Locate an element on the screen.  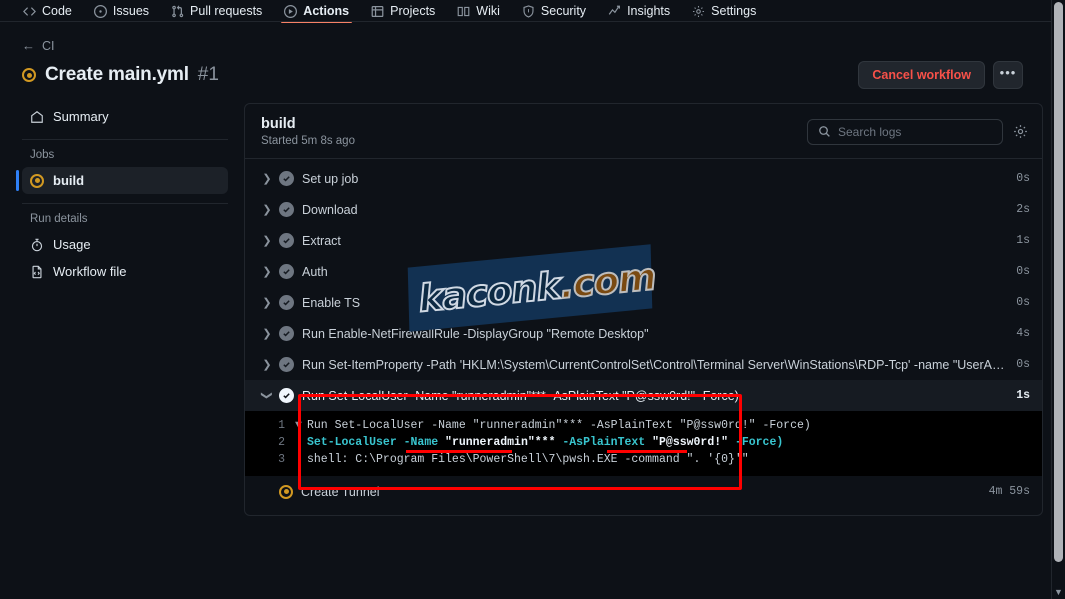
log-line-number: 2 is located at coordinates (281, 442).